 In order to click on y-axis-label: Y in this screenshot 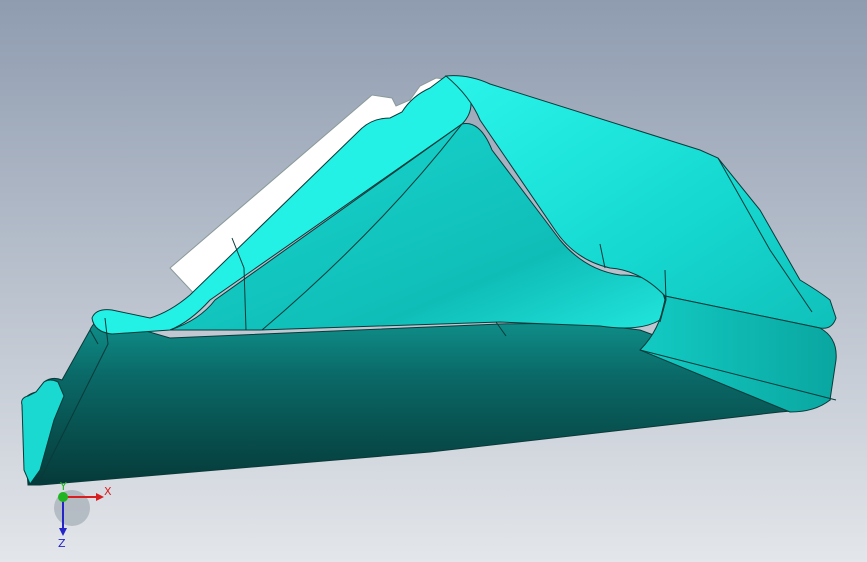, I will do `click(63, 486)`.